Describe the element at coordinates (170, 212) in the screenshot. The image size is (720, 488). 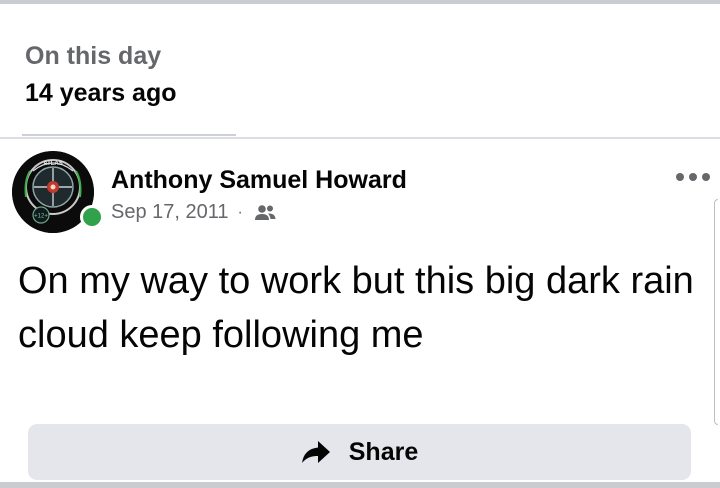
I see `post-date: Sep 17, 2011` at that location.